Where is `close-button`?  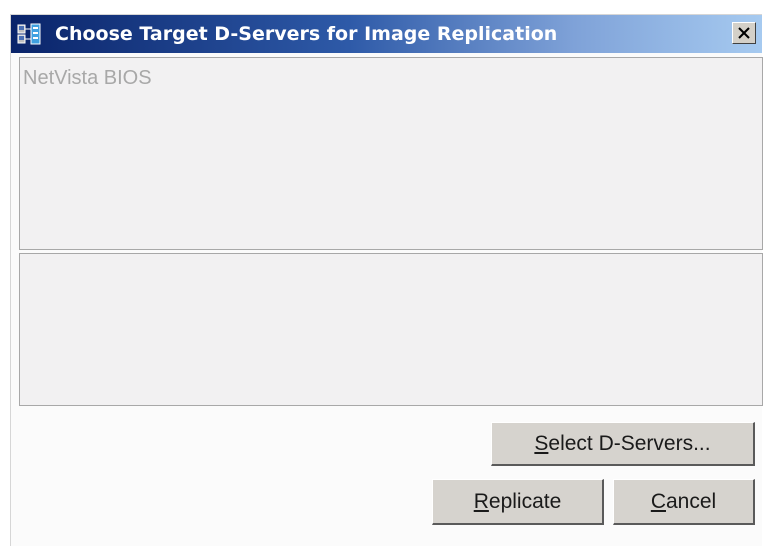 close-button is located at coordinates (744, 33).